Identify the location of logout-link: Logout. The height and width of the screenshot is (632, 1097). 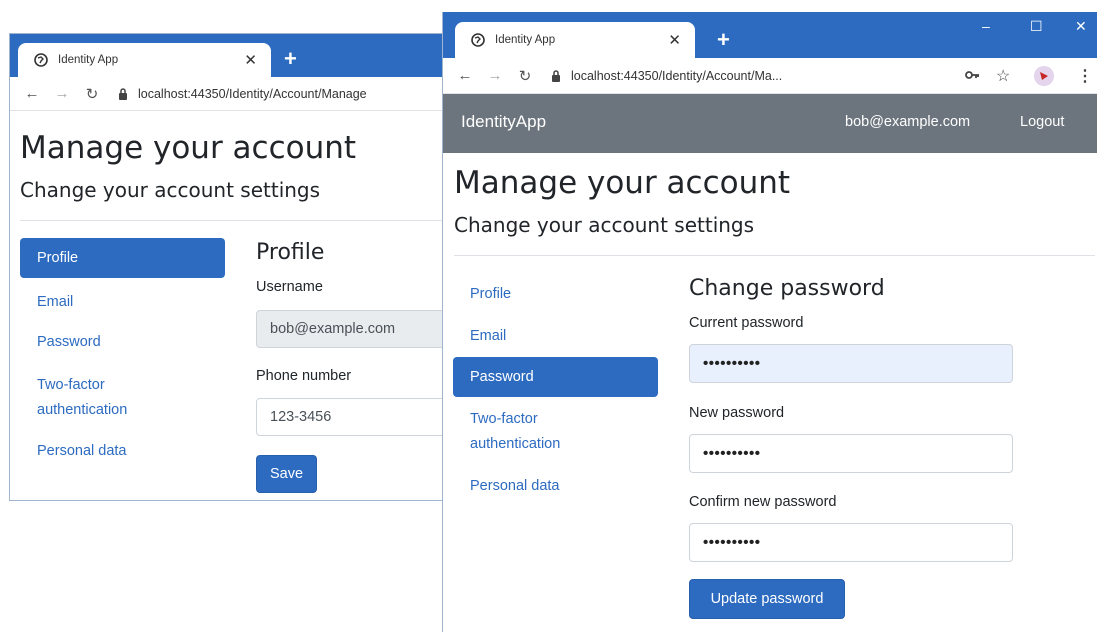
(1042, 122).